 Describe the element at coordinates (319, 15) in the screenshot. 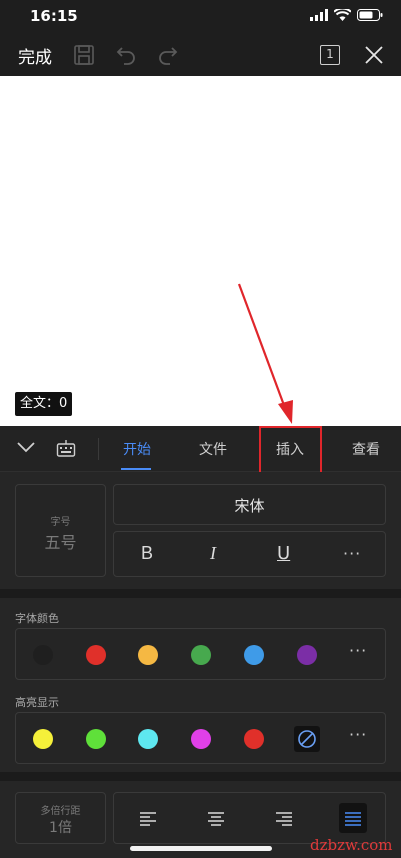

I see `signal-icon` at that location.